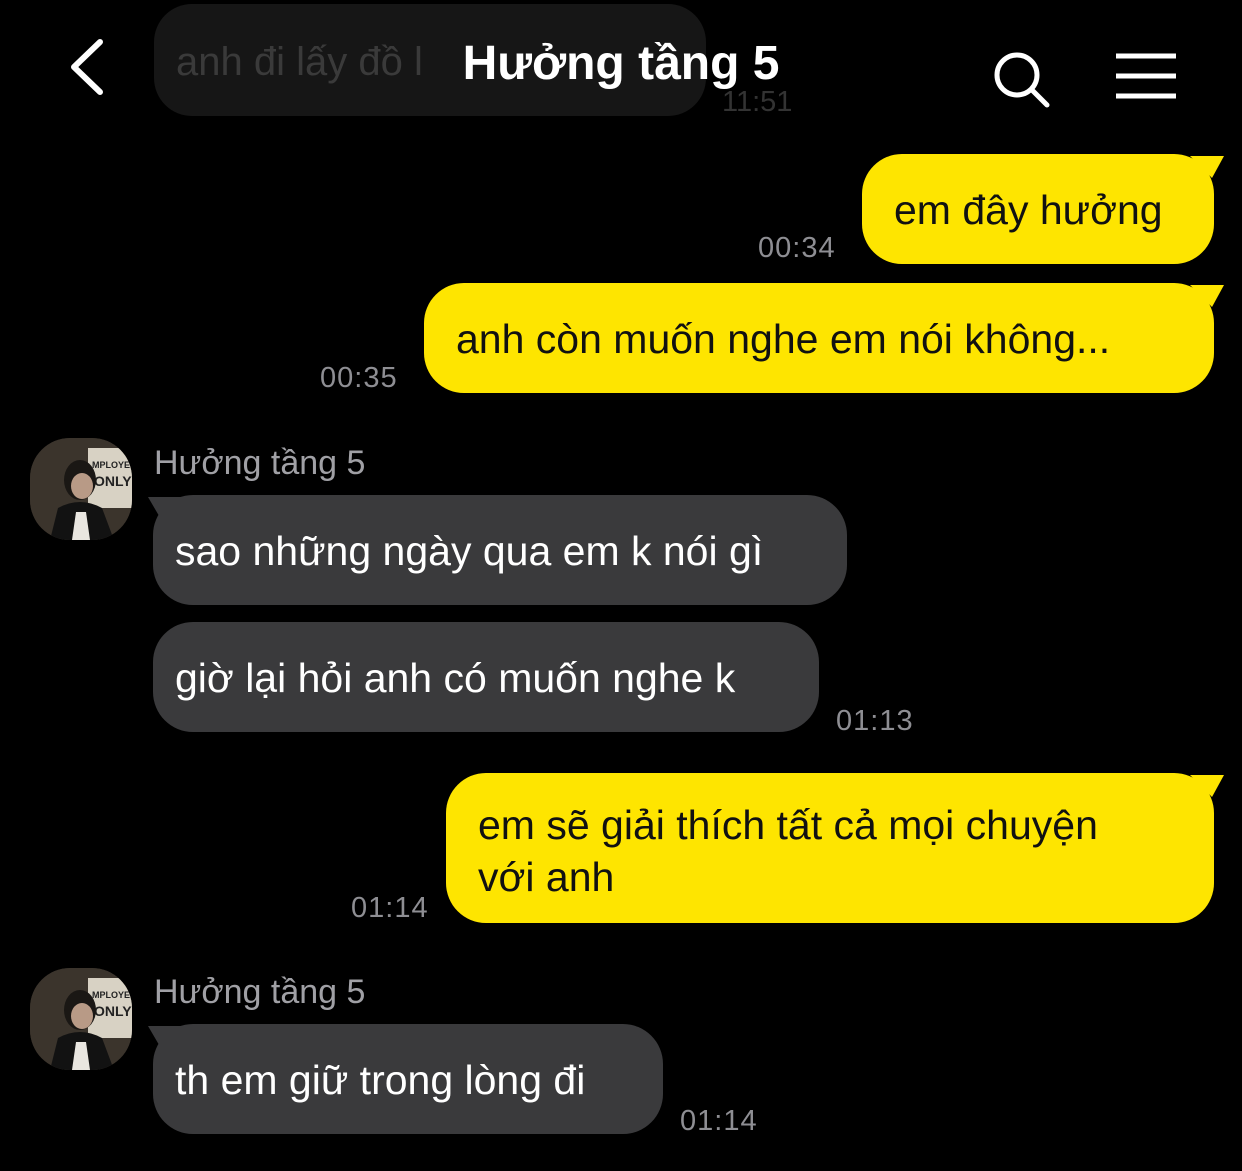 This screenshot has width=1242, height=1171. What do you see at coordinates (621, 63) in the screenshot?
I see `chat-title: Hưởng tầng 5` at bounding box center [621, 63].